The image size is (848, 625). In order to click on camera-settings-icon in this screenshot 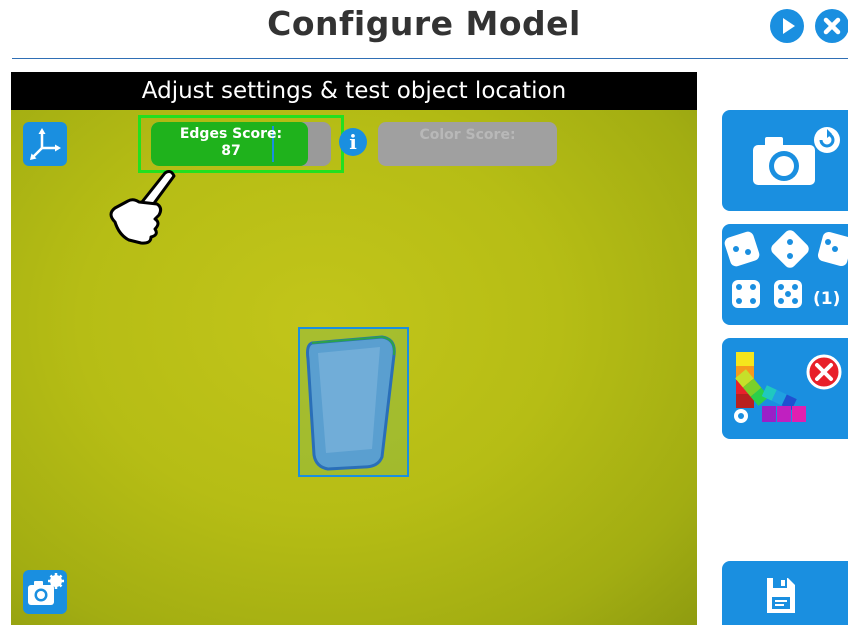, I will do `click(46, 589)`.